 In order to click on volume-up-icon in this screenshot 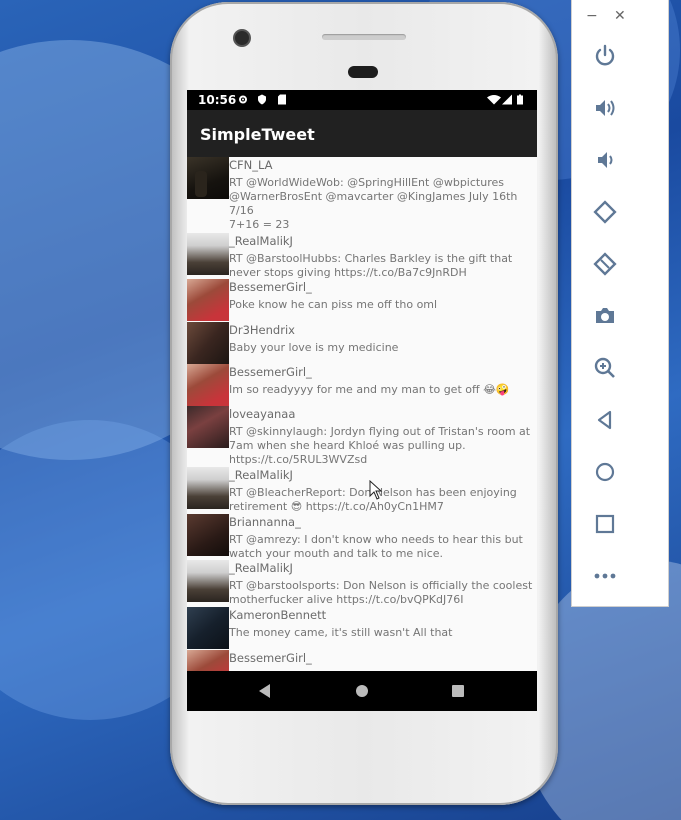, I will do `click(605, 108)`.